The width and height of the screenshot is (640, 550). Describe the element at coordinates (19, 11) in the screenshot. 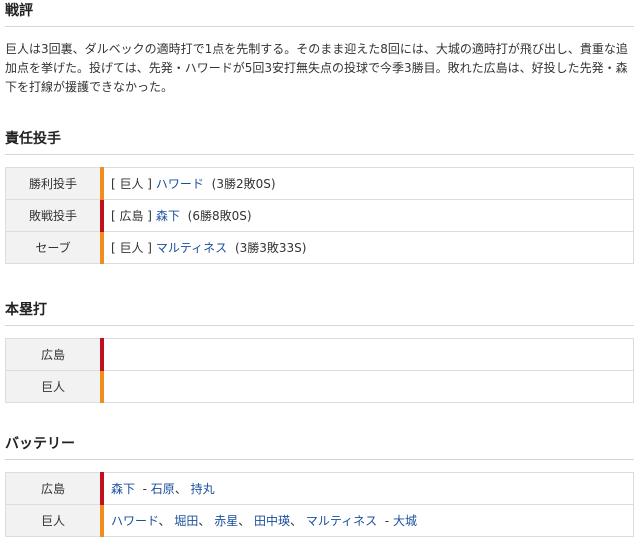

I see `review-title: 戦評` at that location.